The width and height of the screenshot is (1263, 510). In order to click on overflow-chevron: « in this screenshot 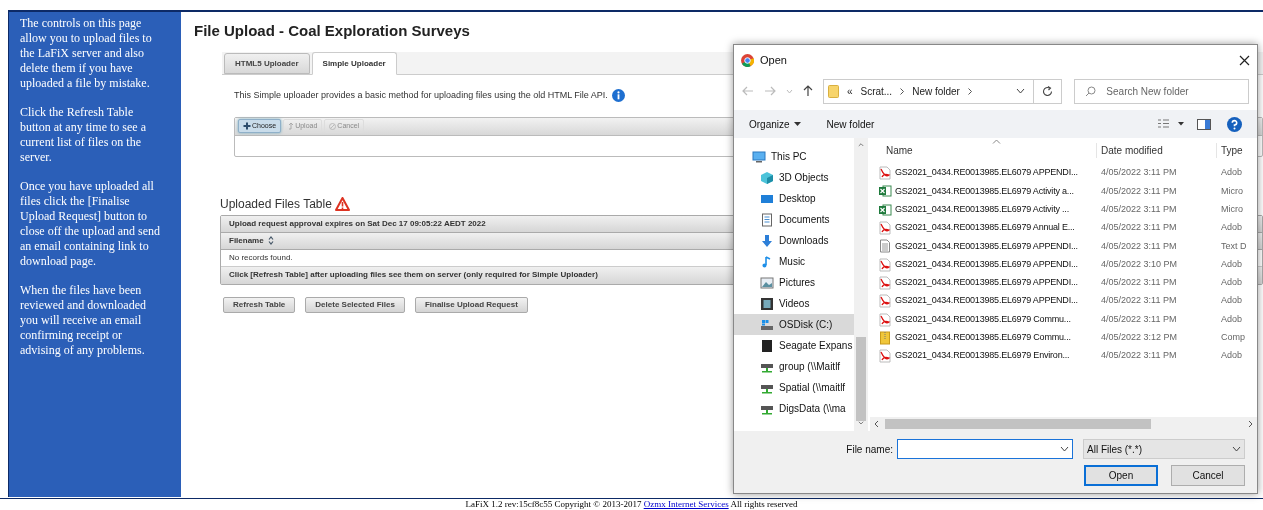, I will do `click(849, 91)`.